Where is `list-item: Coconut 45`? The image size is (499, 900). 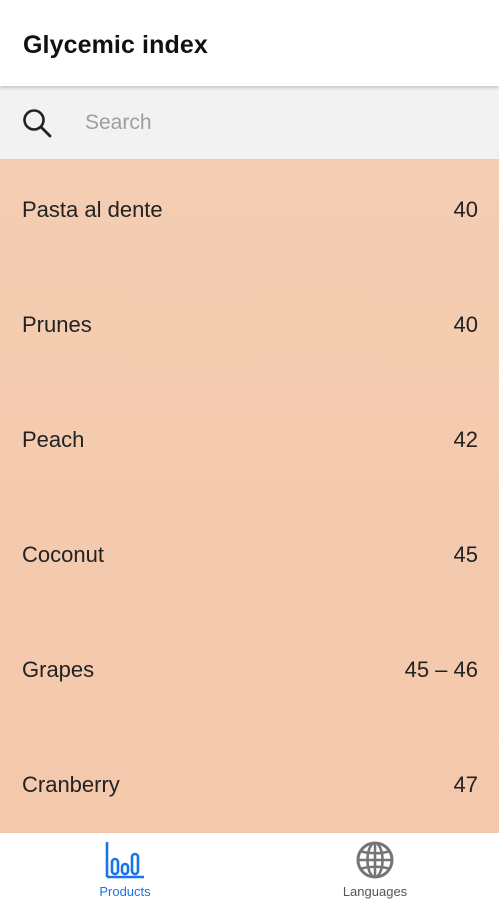
list-item: Coconut 45 is located at coordinates (249, 561).